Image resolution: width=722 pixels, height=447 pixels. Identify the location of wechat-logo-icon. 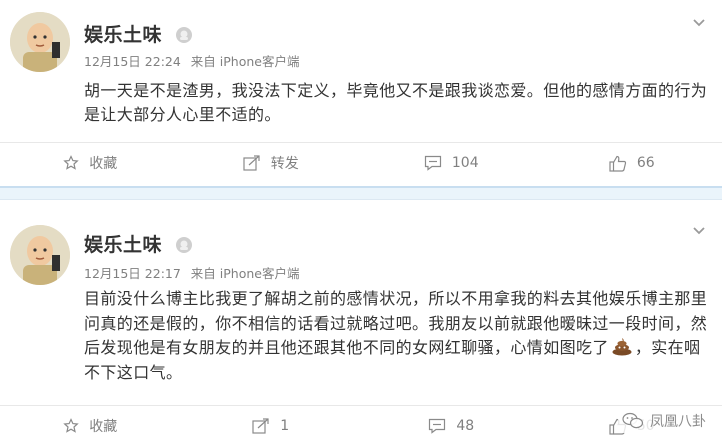
(633, 420).